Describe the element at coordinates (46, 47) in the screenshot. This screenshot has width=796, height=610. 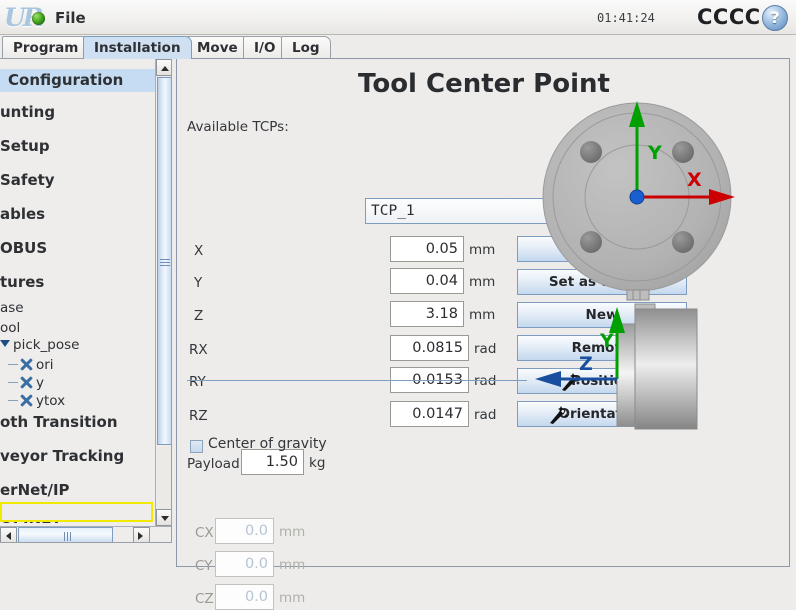
I see `tab-program: Program` at that location.